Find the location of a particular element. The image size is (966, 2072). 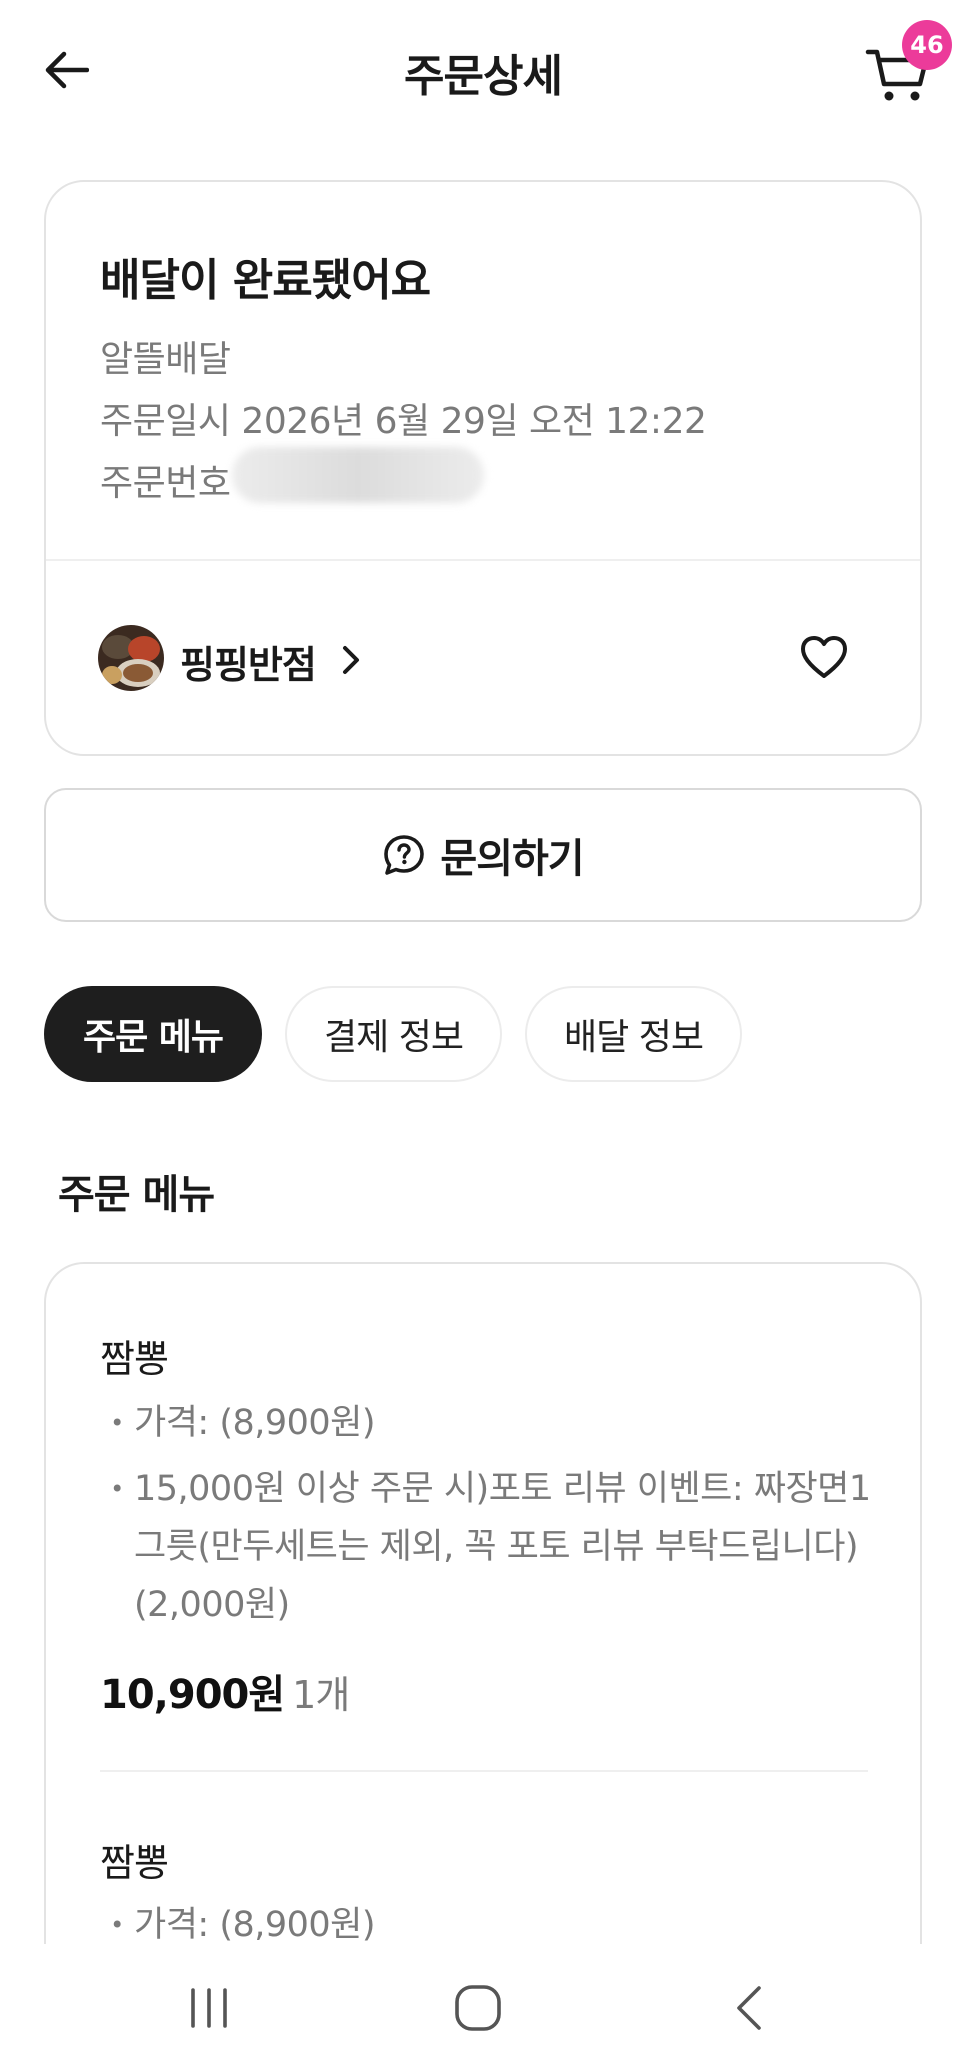

menu-item-price: 10,900원 is located at coordinates (192, 1695).